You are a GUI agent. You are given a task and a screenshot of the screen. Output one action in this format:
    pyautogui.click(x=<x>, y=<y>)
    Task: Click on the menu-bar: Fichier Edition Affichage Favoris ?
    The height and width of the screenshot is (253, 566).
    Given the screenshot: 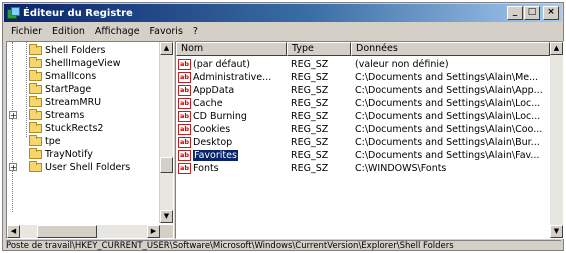 What is the action you would take?
    pyautogui.click(x=104, y=31)
    